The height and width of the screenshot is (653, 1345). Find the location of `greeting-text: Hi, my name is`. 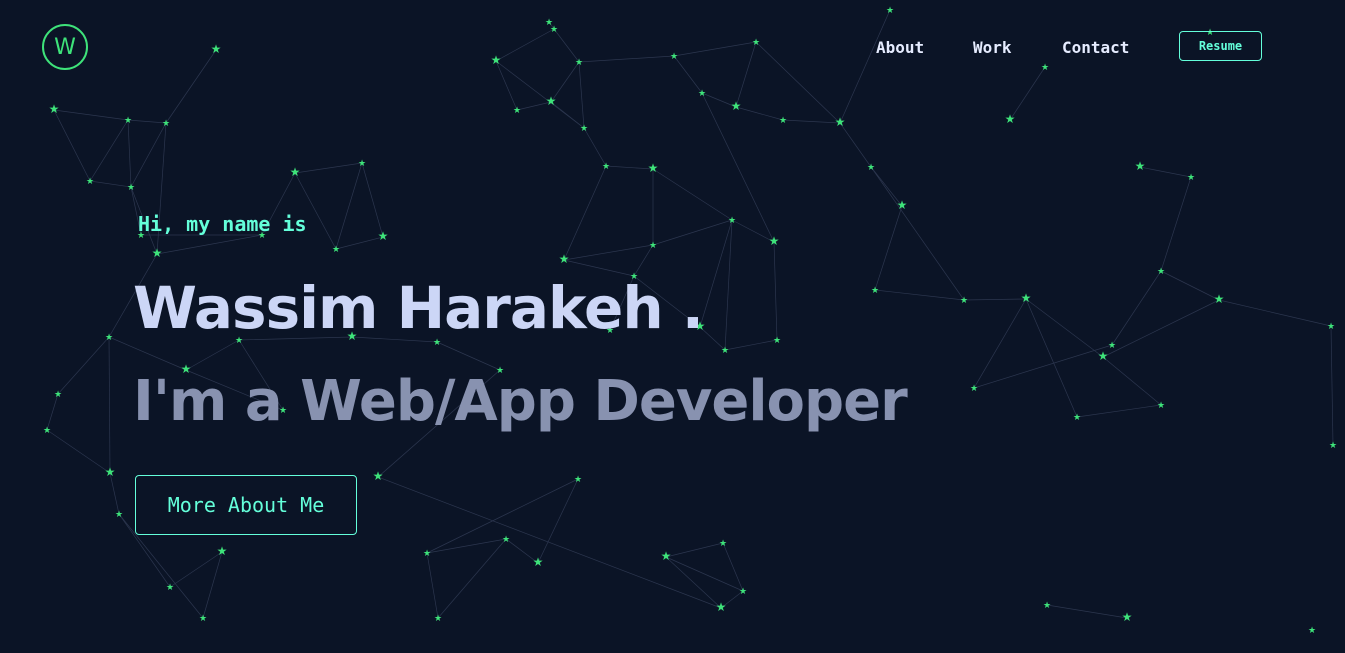

greeting-text: Hi, my name is is located at coordinates (222, 224).